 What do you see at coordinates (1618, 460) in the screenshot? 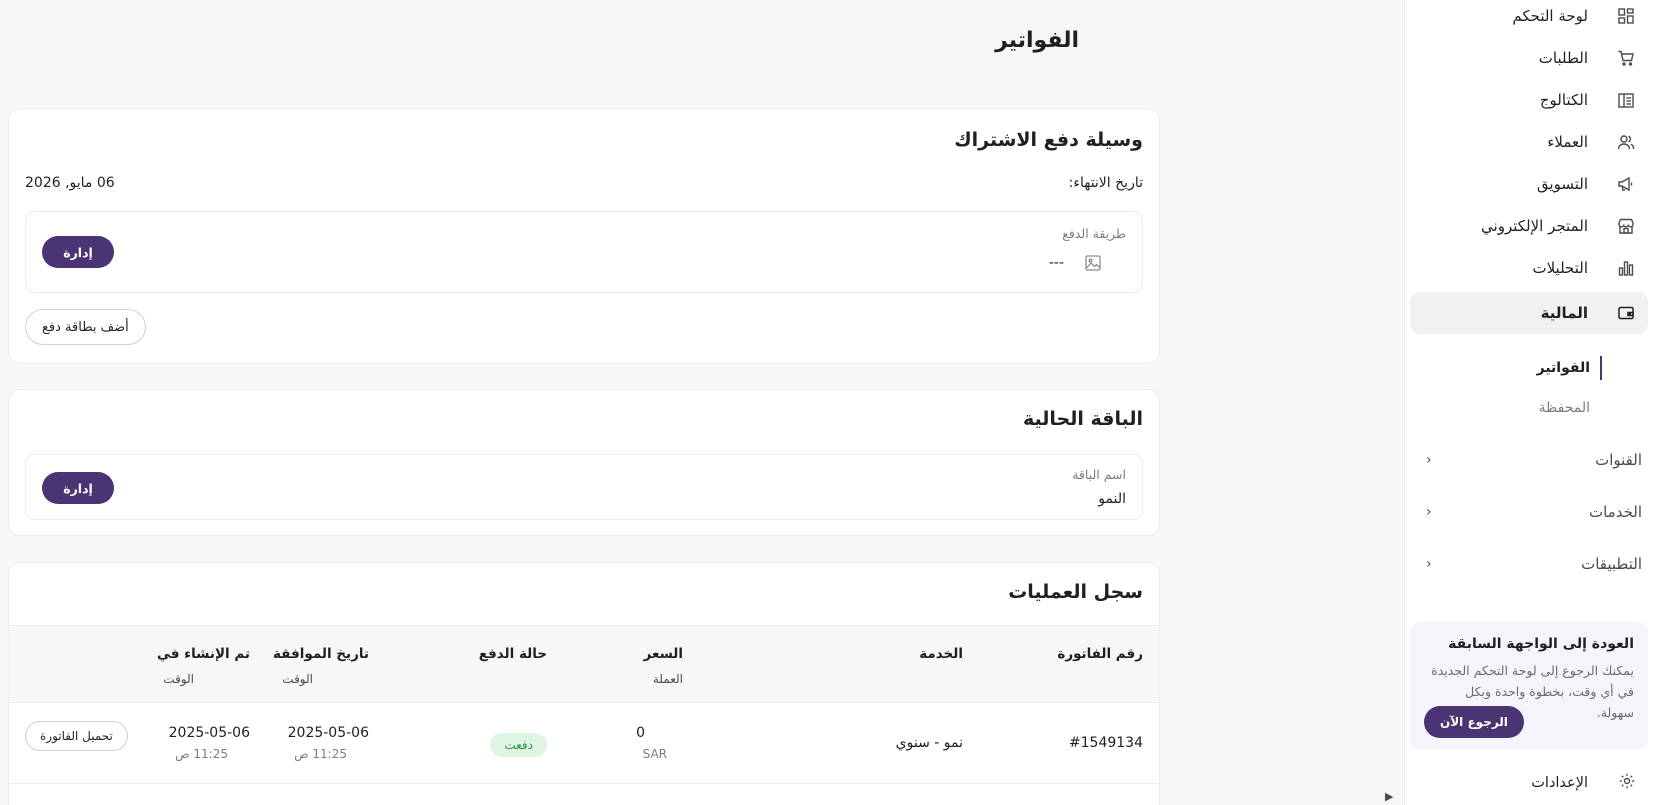
I see `sidebar-group-label: القنوات` at bounding box center [1618, 460].